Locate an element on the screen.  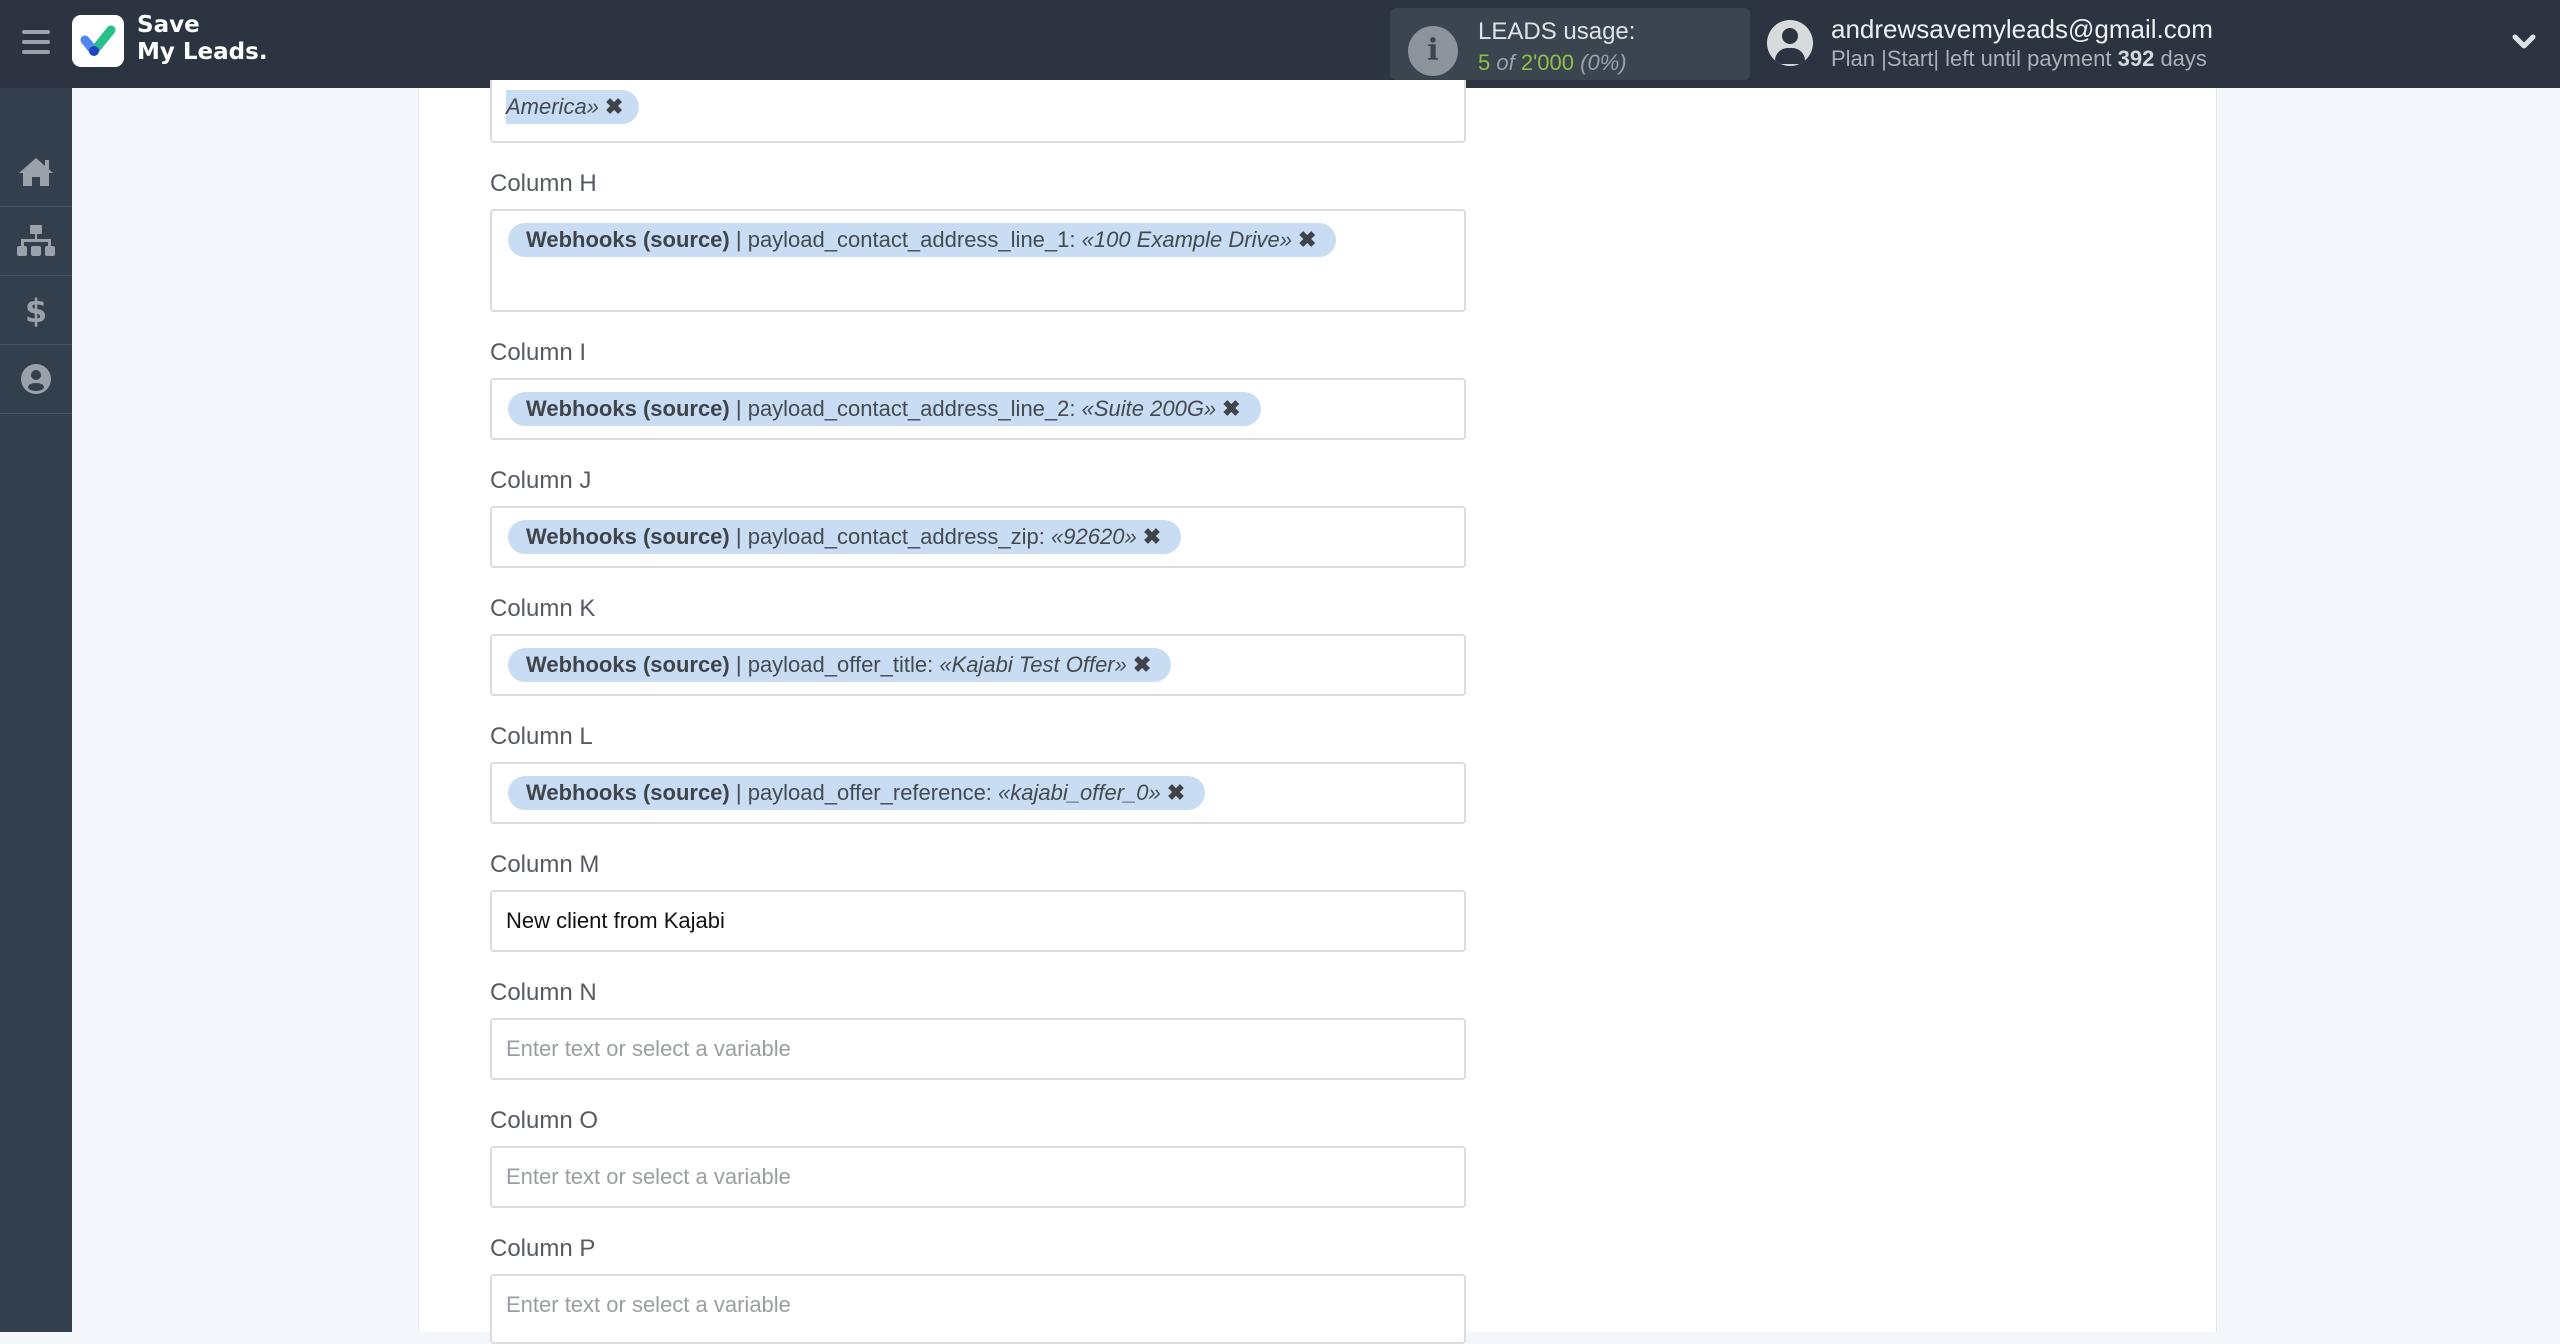
plan-days: 392 is located at coordinates (2136, 58).